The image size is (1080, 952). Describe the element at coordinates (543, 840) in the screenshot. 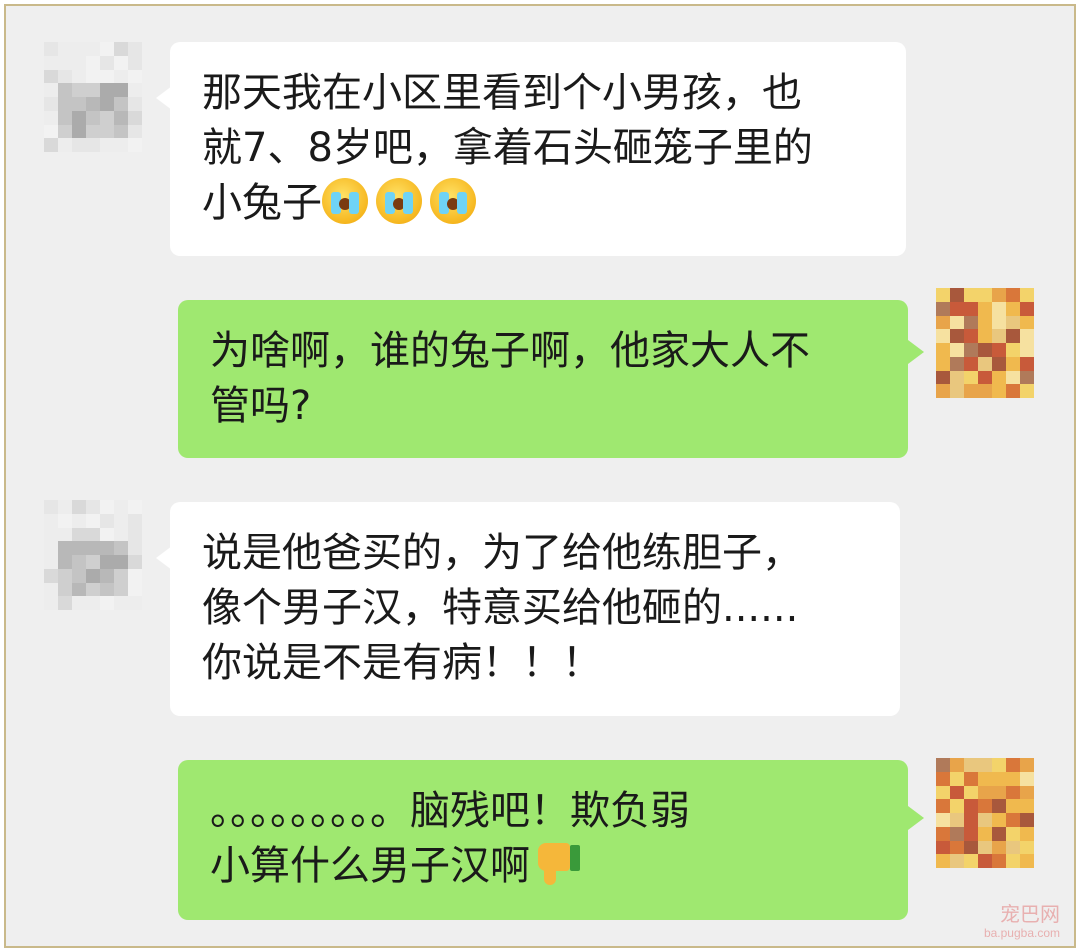

I see `message-bubble-sent: 。。。。。。。。。脑残吧！欺负弱 小算什么男子汉啊` at that location.